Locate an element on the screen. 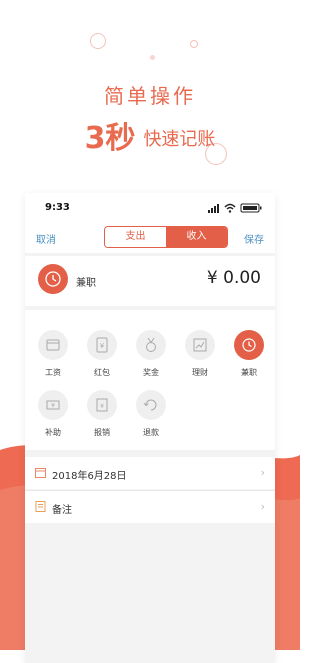 The image size is (320, 663). type-segmented-control: 支出 收入 is located at coordinates (166, 237).